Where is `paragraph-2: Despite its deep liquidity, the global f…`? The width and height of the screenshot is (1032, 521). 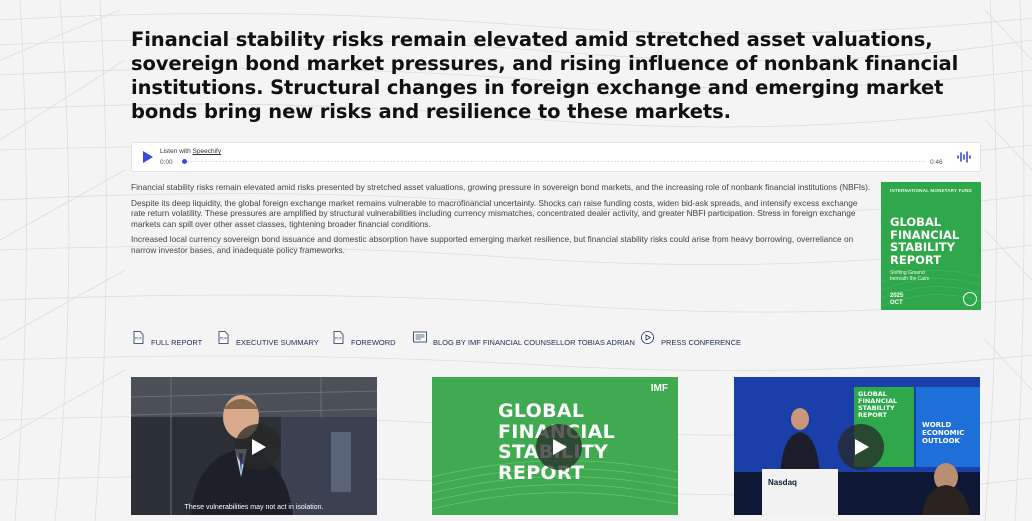
paragraph-2: Despite its deep liquidity, the global f… is located at coordinates (494, 213).